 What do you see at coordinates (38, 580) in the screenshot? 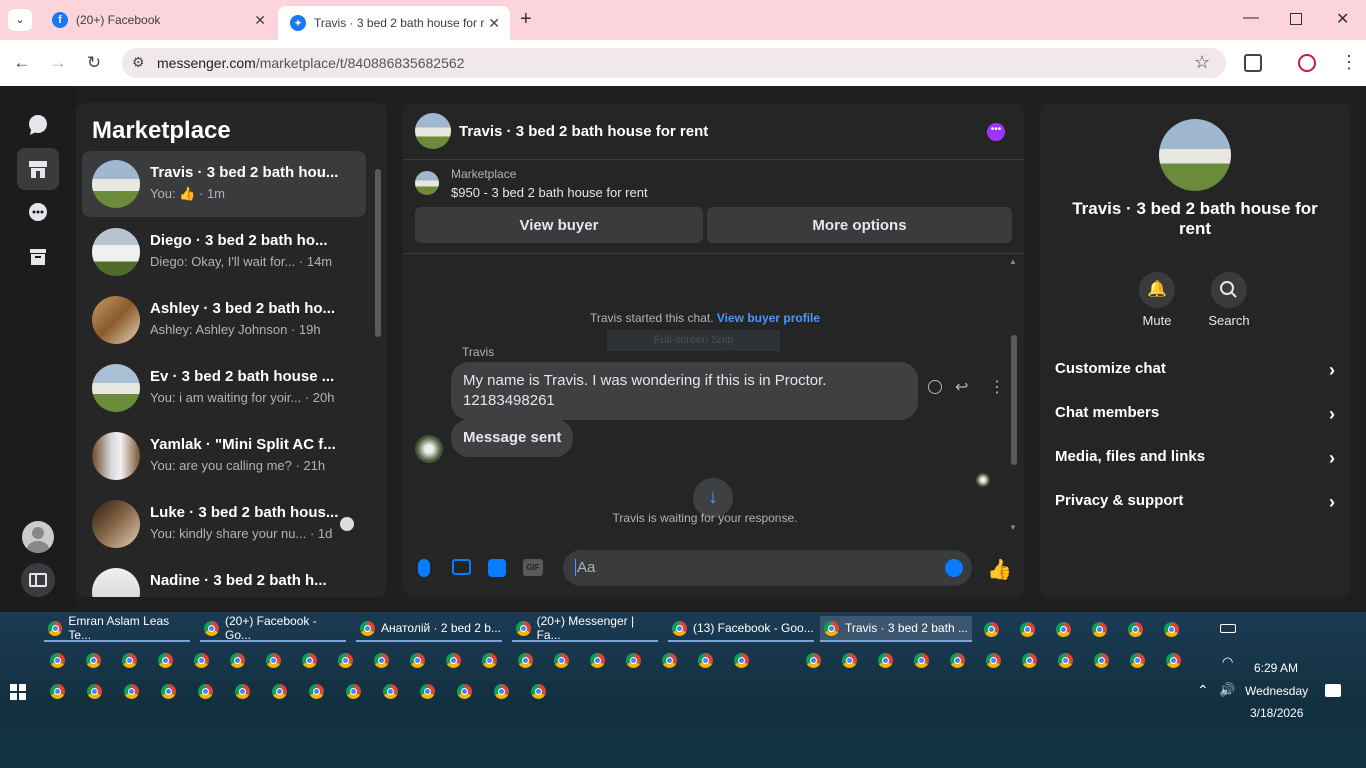
I see `toggle-sidebar-icon` at bounding box center [38, 580].